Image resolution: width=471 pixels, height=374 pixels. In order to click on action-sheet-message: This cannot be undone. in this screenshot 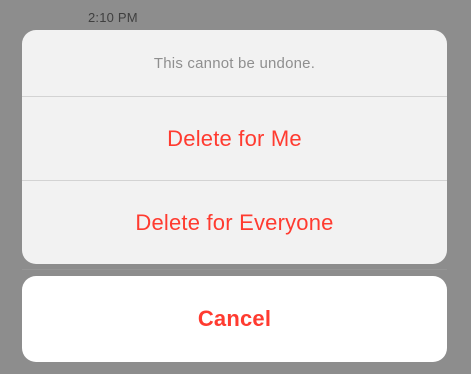, I will do `click(234, 63)`.